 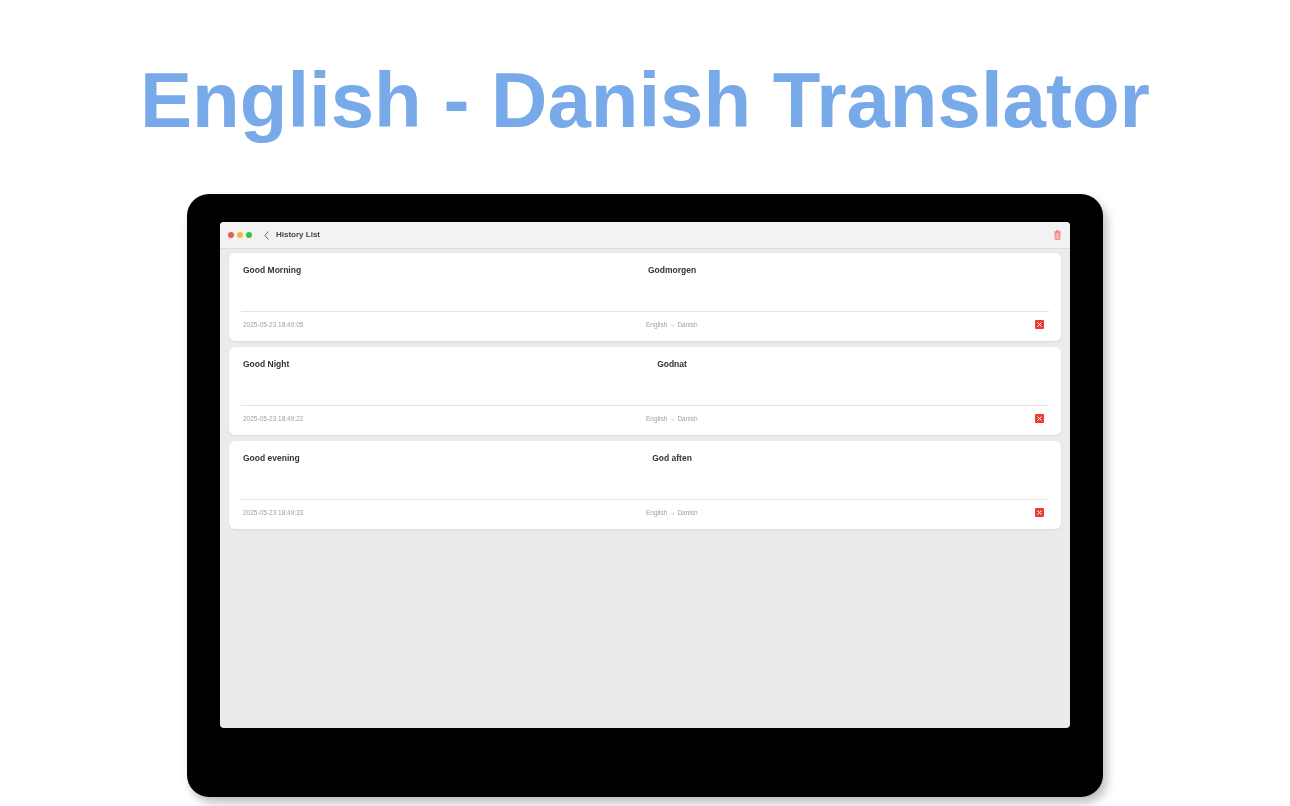 I want to click on close-window-icon, so click(x=231, y=235).